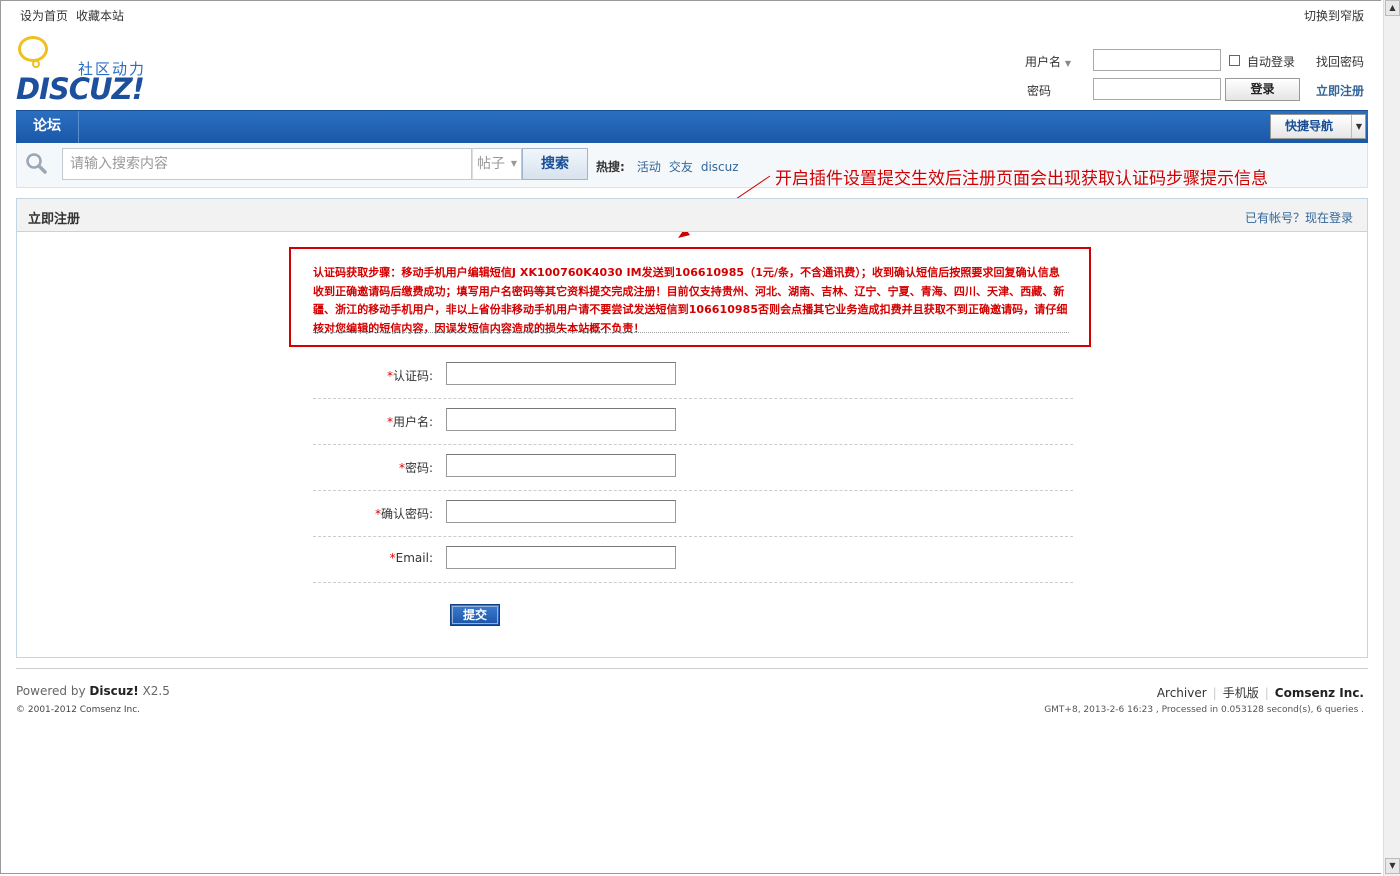  Describe the element at coordinates (80, 89) in the screenshot. I see `logo-brand: DISCUZ!` at that location.